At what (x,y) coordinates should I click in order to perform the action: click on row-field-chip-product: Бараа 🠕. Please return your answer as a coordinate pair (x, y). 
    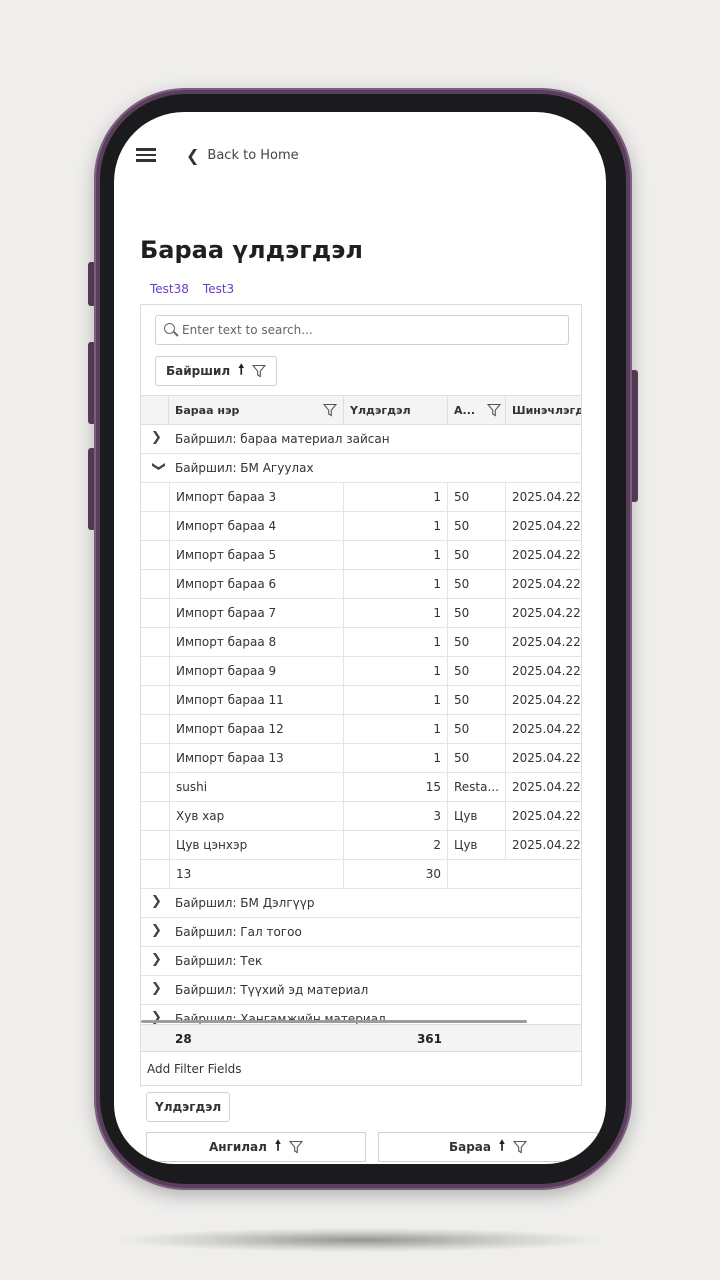
    Looking at the image, I should click on (488, 1147).